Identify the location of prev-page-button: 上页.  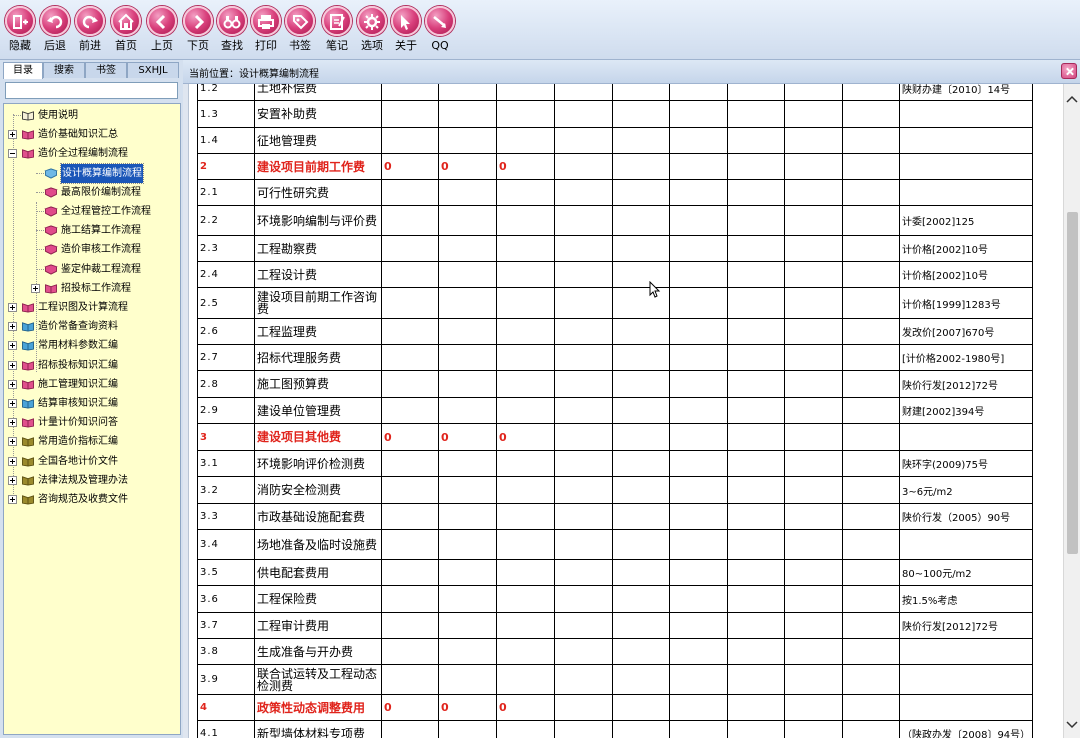
(162, 32).